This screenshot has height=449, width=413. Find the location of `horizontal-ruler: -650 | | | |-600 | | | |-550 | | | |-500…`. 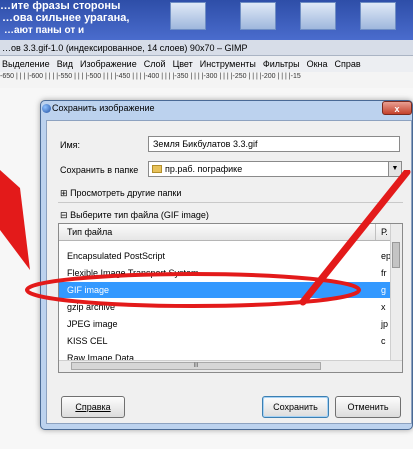

horizontal-ruler: -650 | | | |-600 | | | |-550 | | | |-500… is located at coordinates (206, 80).